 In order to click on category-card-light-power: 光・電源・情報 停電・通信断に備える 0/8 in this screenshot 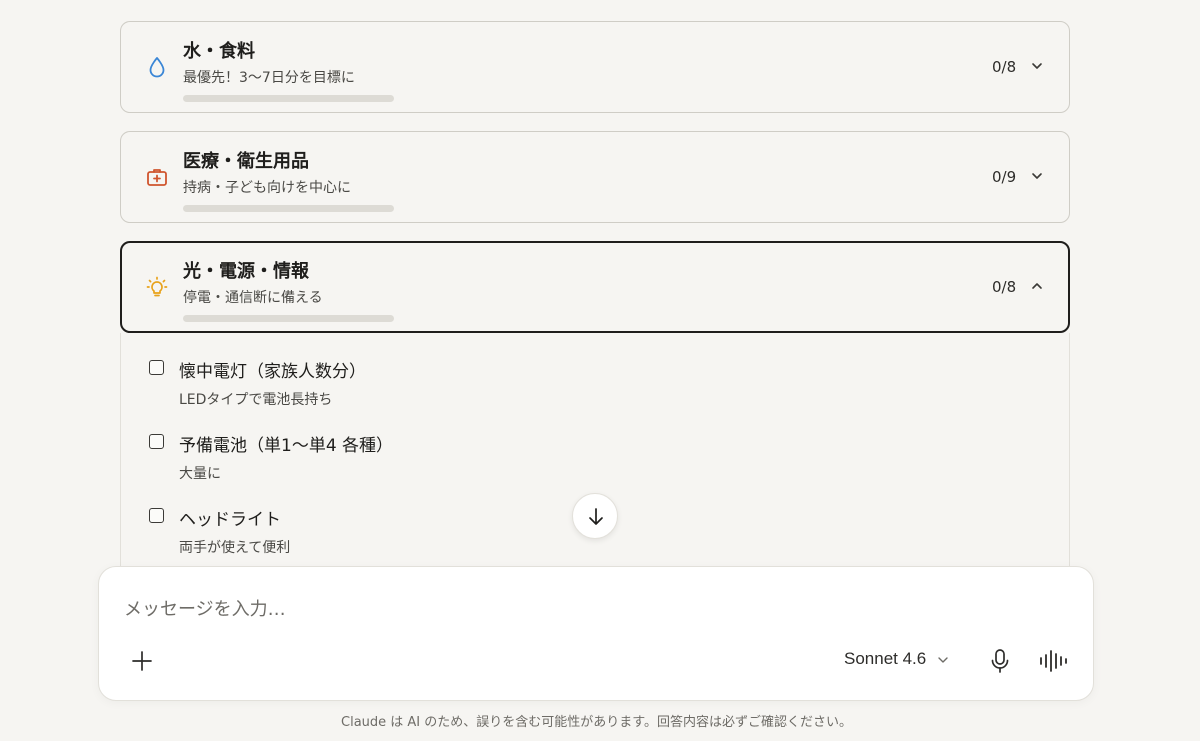, I will do `click(595, 287)`.